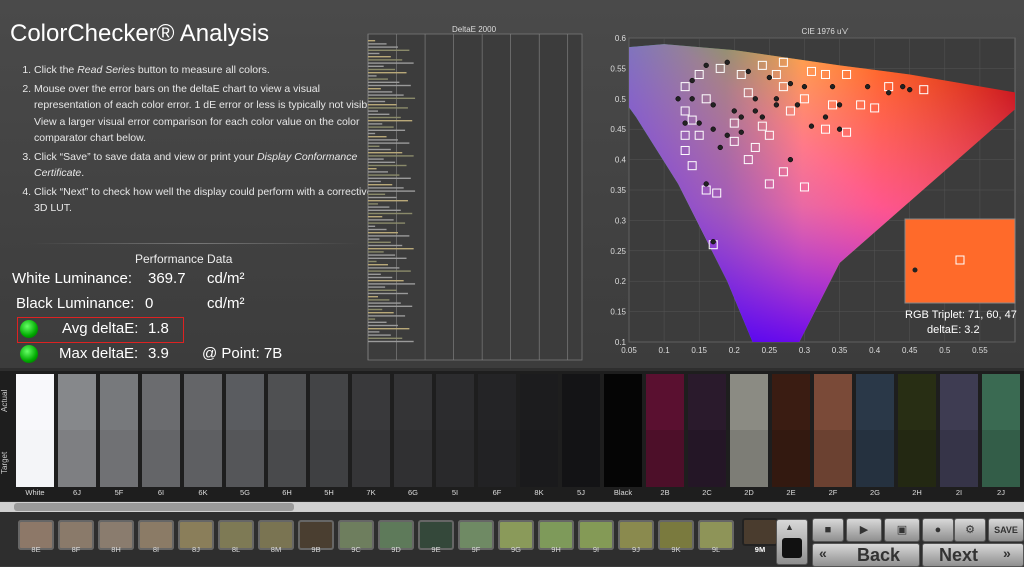 This screenshot has height=567, width=1024. What do you see at coordinates (938, 530) in the screenshot?
I see `meter-button: ●` at bounding box center [938, 530].